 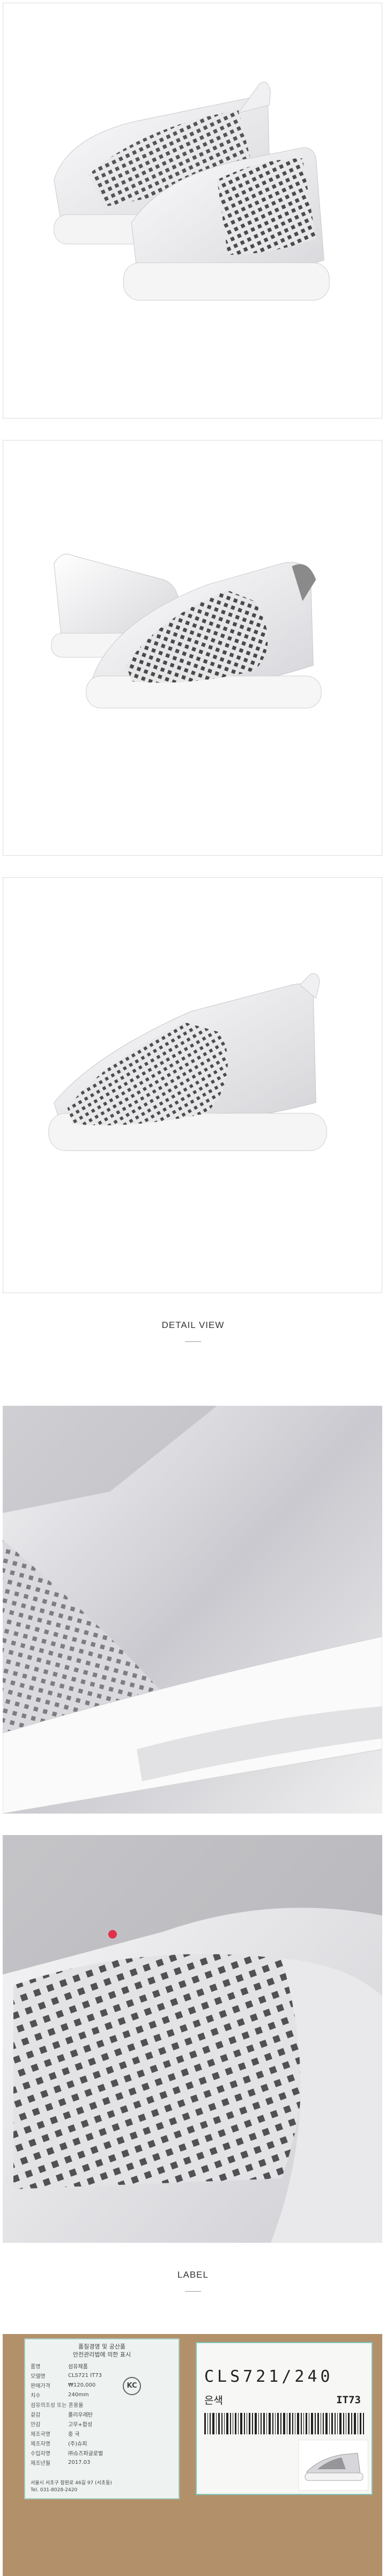 I want to click on model-size-code: CLS721/240, so click(x=268, y=2376).